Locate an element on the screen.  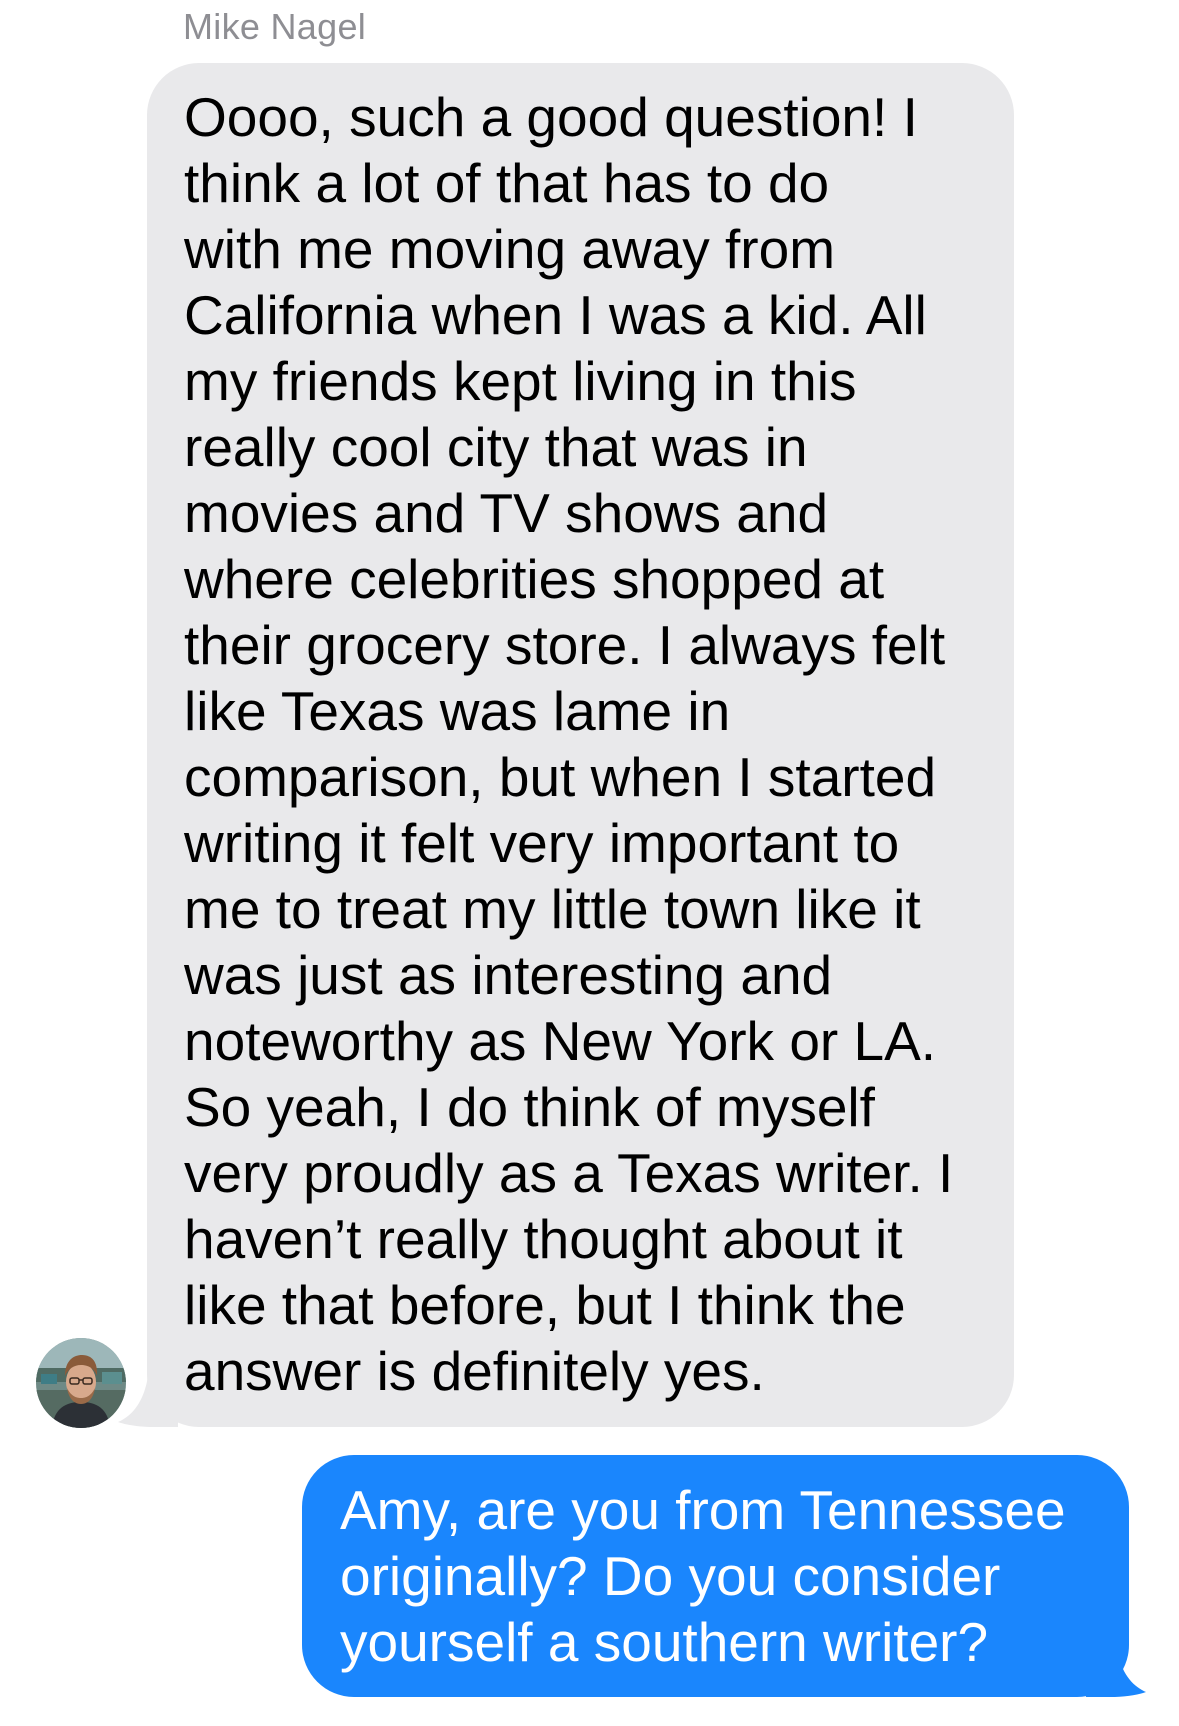
avatar-photo-icon is located at coordinates (81, 1383).